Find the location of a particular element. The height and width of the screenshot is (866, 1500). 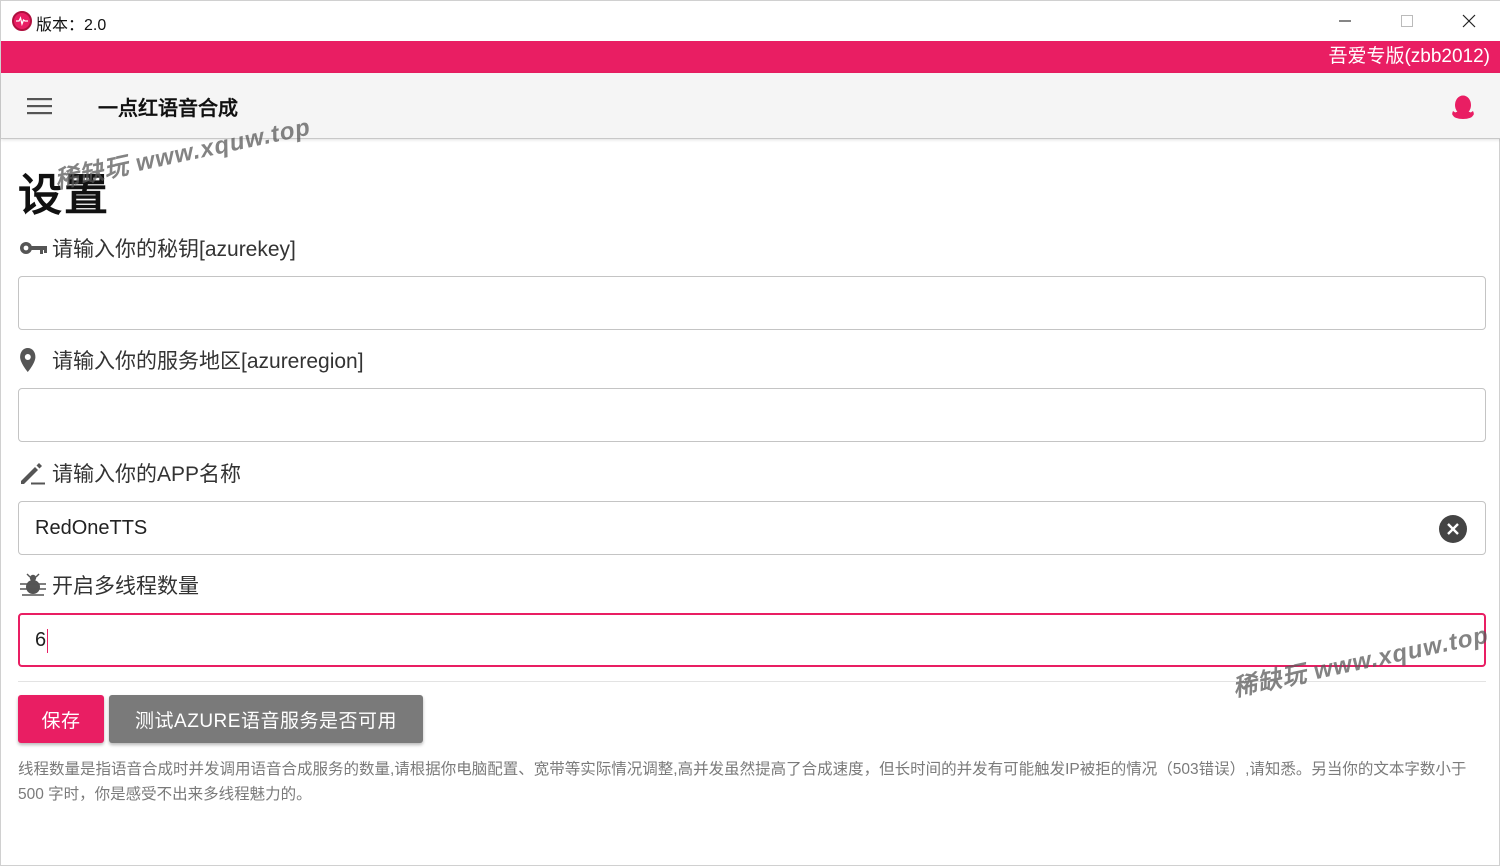

key-icon is located at coordinates (34, 248).